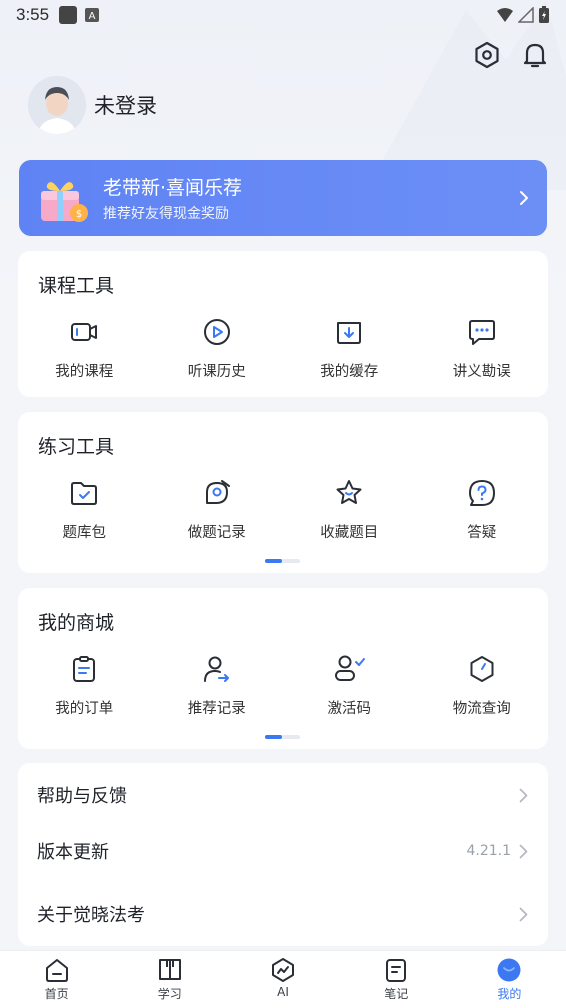 The height and width of the screenshot is (1008, 566). I want to click on referral-record-button: 推荐记录, so click(217, 685).